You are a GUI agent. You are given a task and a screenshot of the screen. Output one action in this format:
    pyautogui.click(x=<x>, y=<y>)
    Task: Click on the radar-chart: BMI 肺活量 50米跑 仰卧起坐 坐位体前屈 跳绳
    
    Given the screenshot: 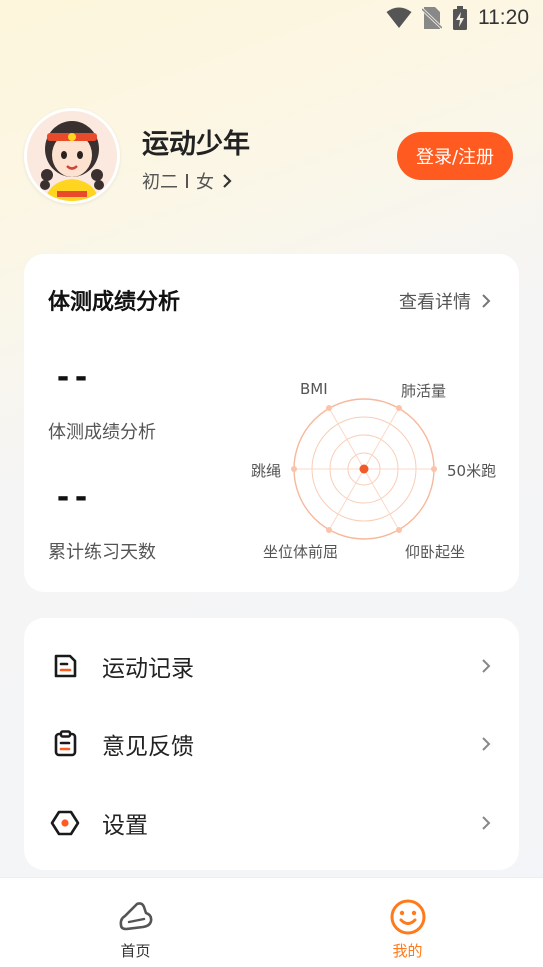 What is the action you would take?
    pyautogui.click(x=381, y=474)
    